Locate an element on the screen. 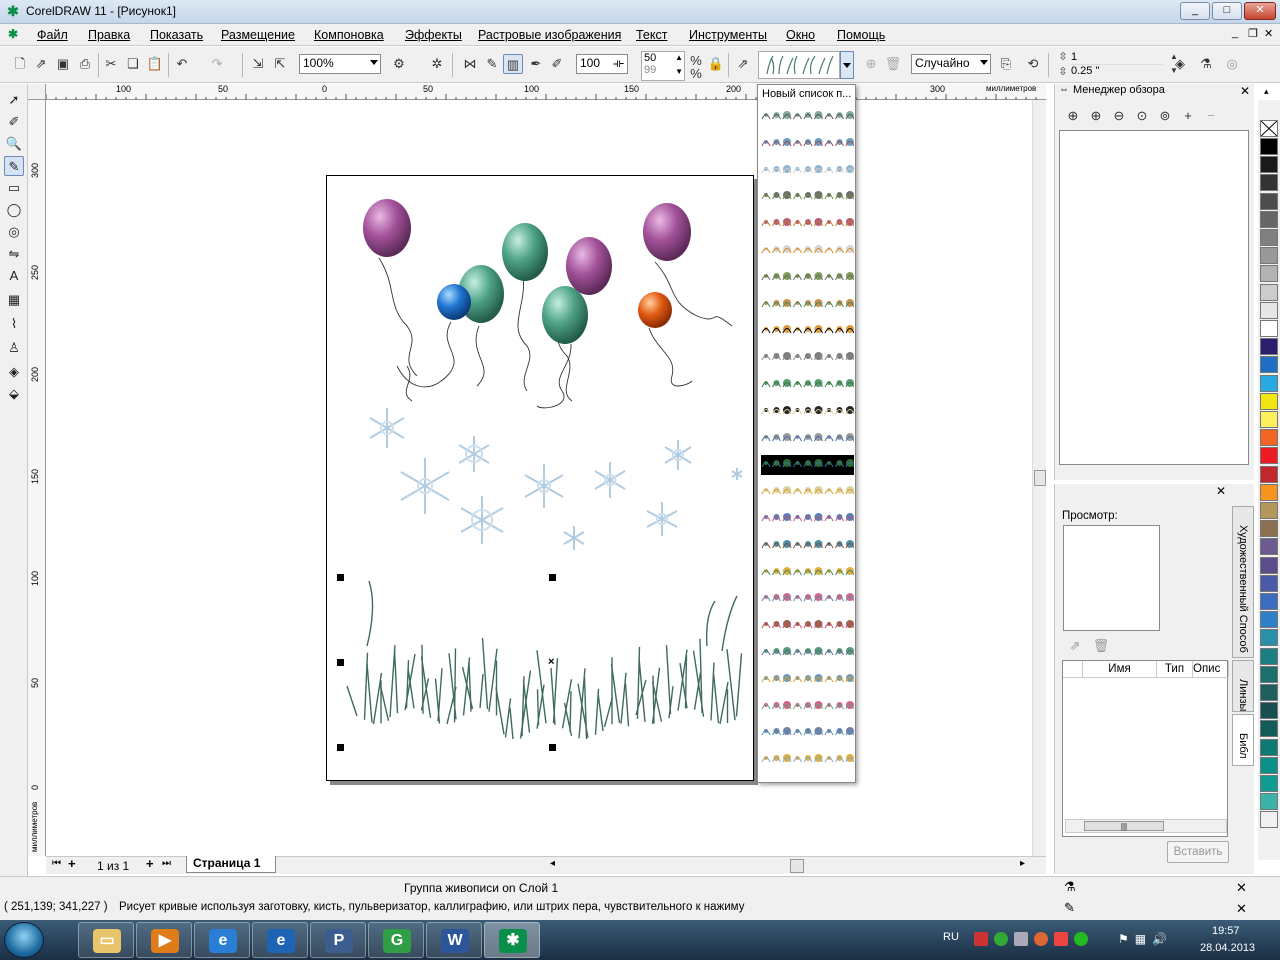 This screenshot has height=960, width=1280. artistic-list: Имя Тип Опис ||| is located at coordinates (1145, 748).